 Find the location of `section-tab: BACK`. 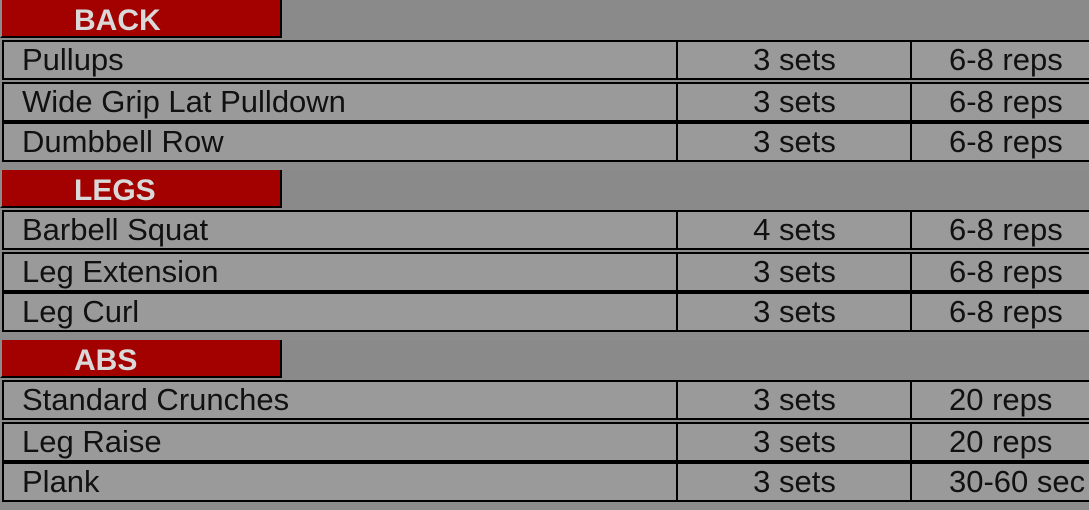

section-tab: BACK is located at coordinates (141, 19).